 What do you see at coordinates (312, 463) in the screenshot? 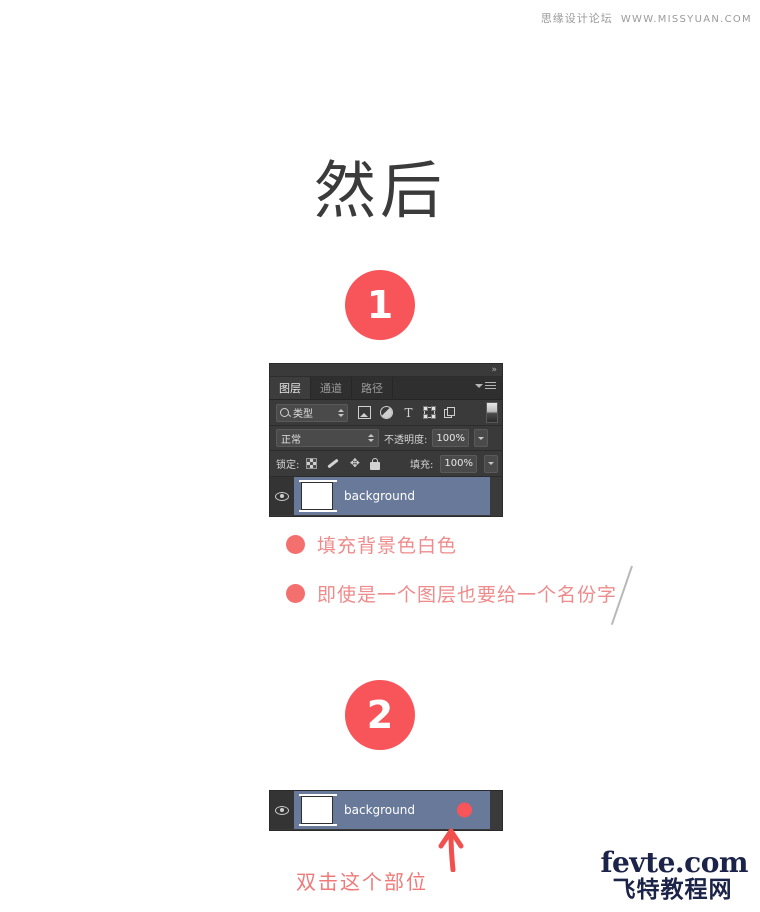
I see `lock-transparent-pixels-icon` at bounding box center [312, 463].